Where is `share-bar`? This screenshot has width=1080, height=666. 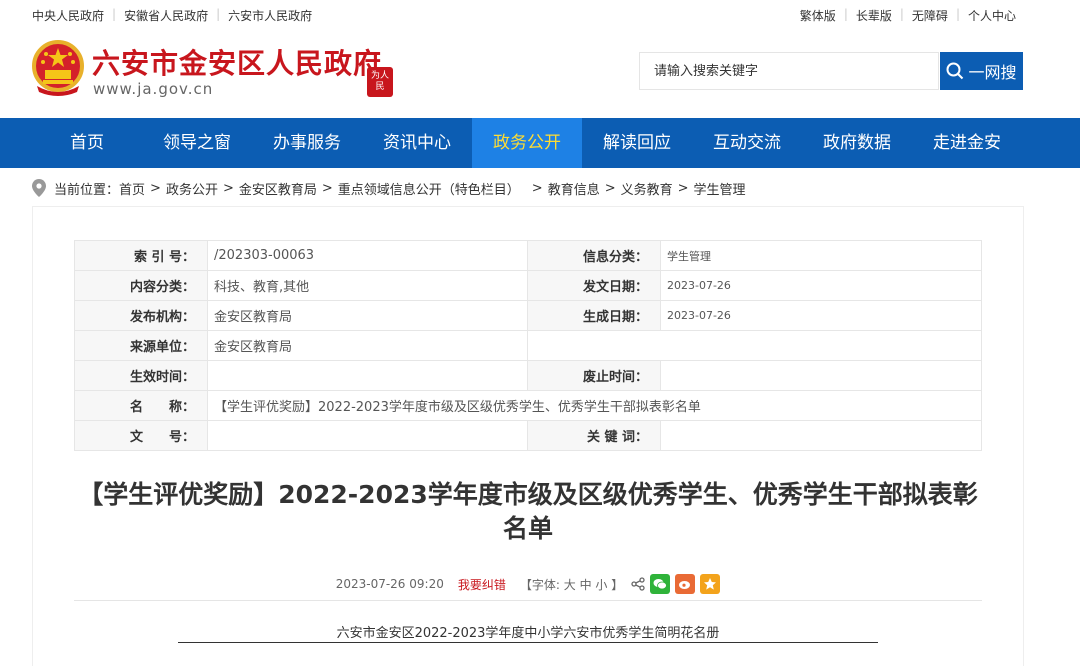
share-bar is located at coordinates (676, 584).